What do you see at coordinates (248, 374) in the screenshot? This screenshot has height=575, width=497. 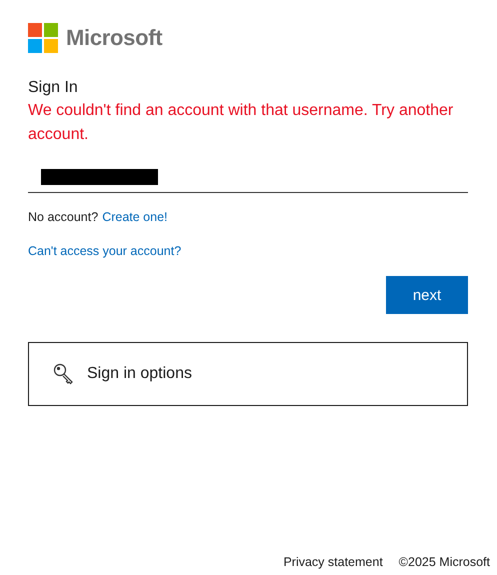 I see `sign-in-options-button: Sign in options` at bounding box center [248, 374].